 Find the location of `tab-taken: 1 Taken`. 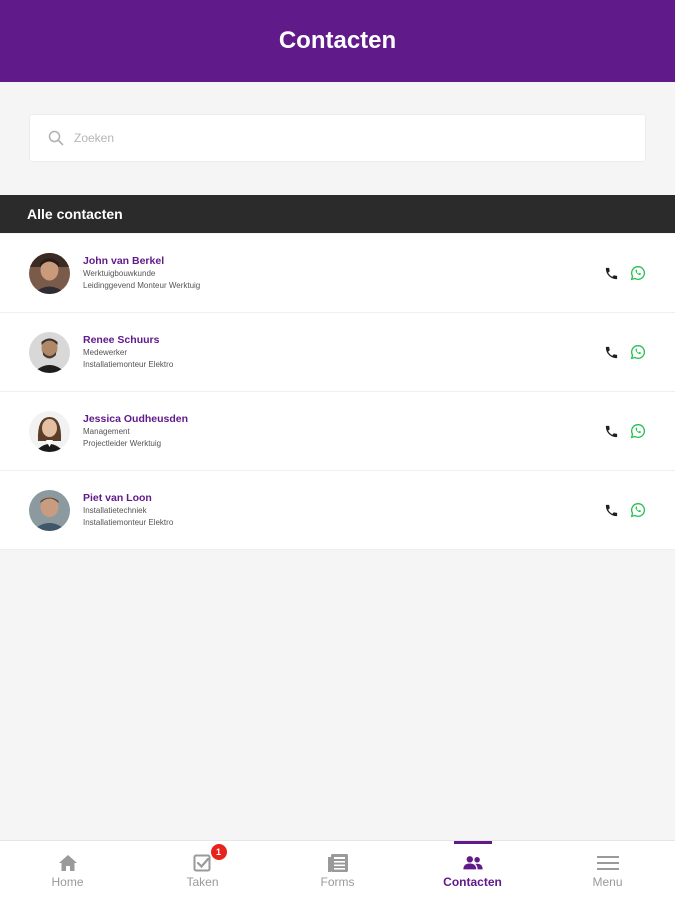

tab-taken: 1 Taken is located at coordinates (202, 870).